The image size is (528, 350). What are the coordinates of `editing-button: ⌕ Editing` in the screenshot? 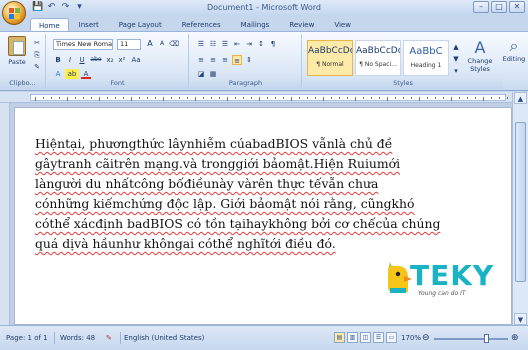 It's located at (514, 50).